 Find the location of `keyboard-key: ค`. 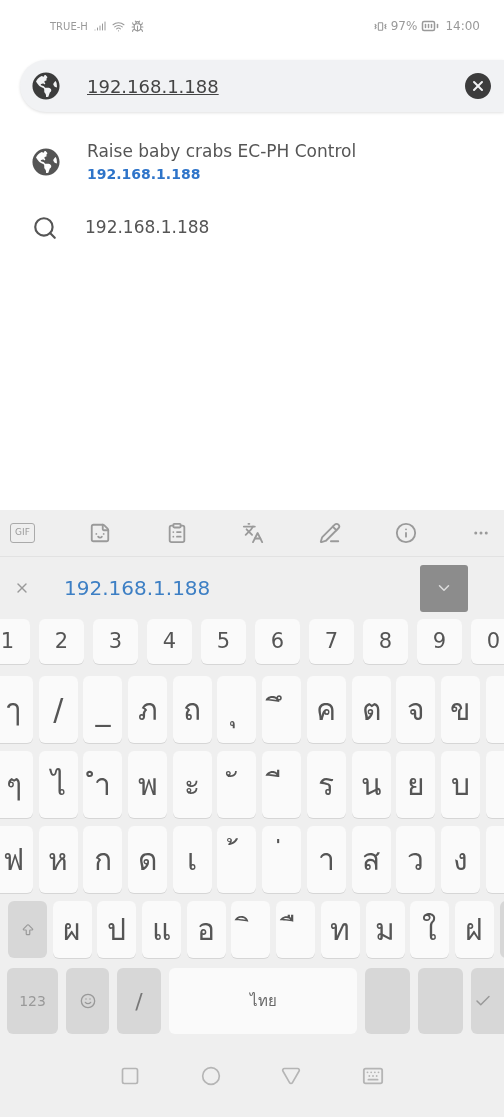

keyboard-key: ค is located at coordinates (326, 709).